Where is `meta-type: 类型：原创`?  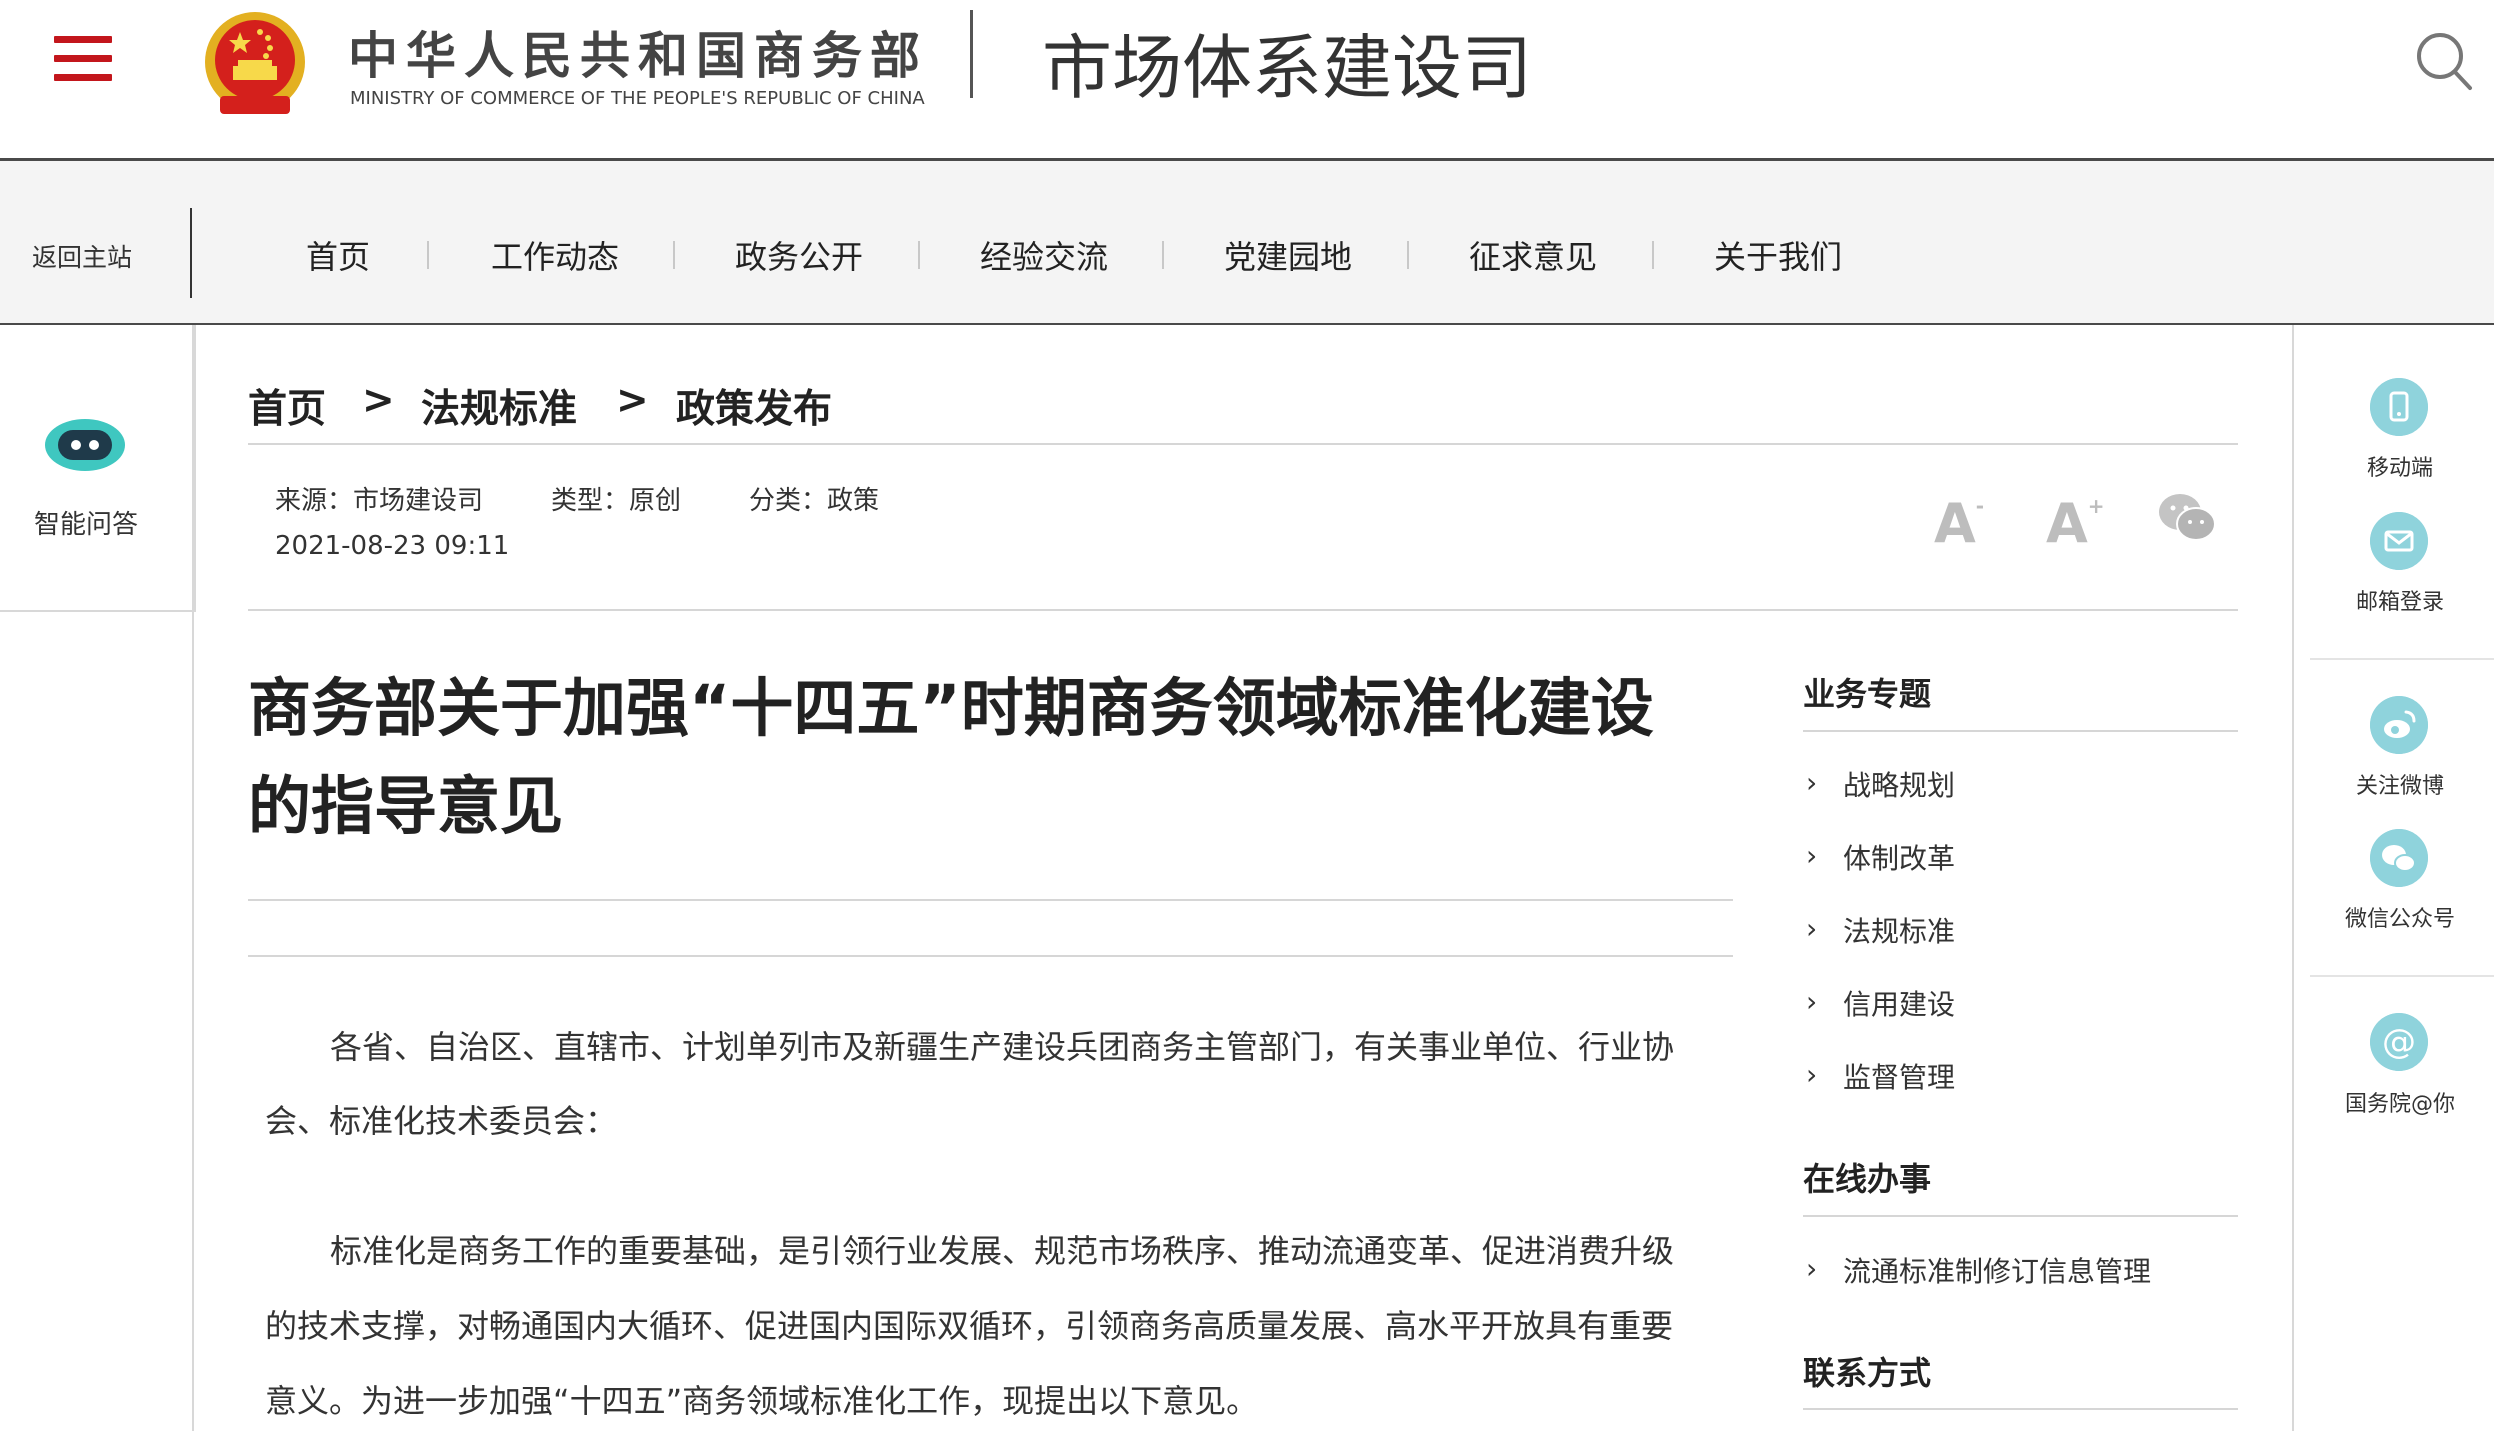
meta-type: 类型：原创 is located at coordinates (616, 501).